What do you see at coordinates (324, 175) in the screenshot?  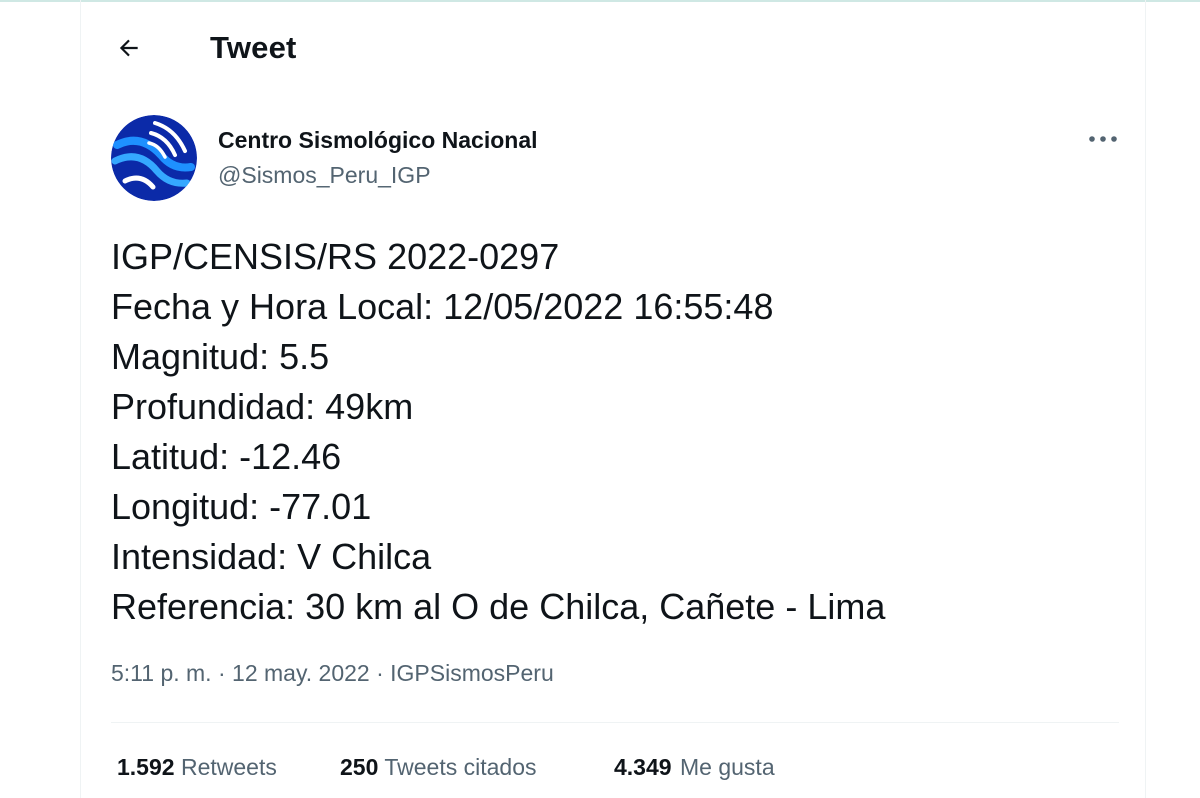 I see `author-handle: @Sismos_Peru_IGP` at bounding box center [324, 175].